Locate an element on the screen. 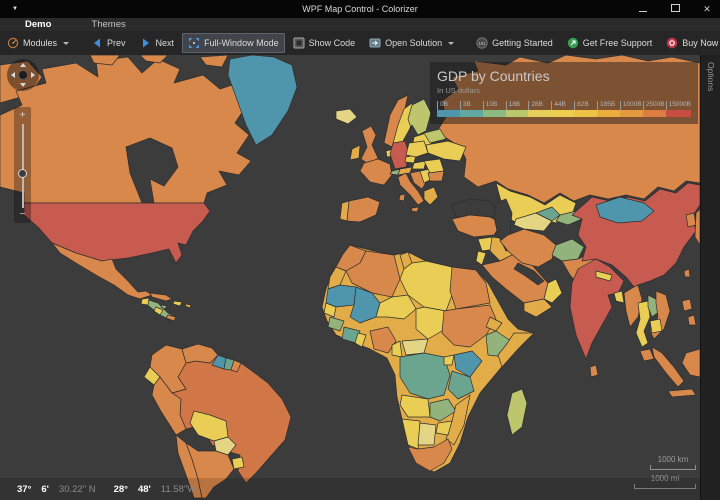 Image resolution: width=720 pixels, height=500 pixels. next-button: Next is located at coordinates (157, 43).